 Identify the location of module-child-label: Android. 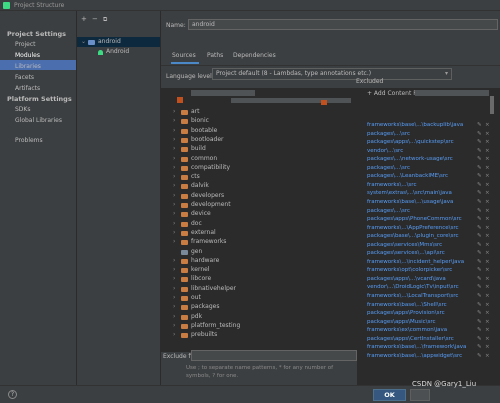
(117, 51).